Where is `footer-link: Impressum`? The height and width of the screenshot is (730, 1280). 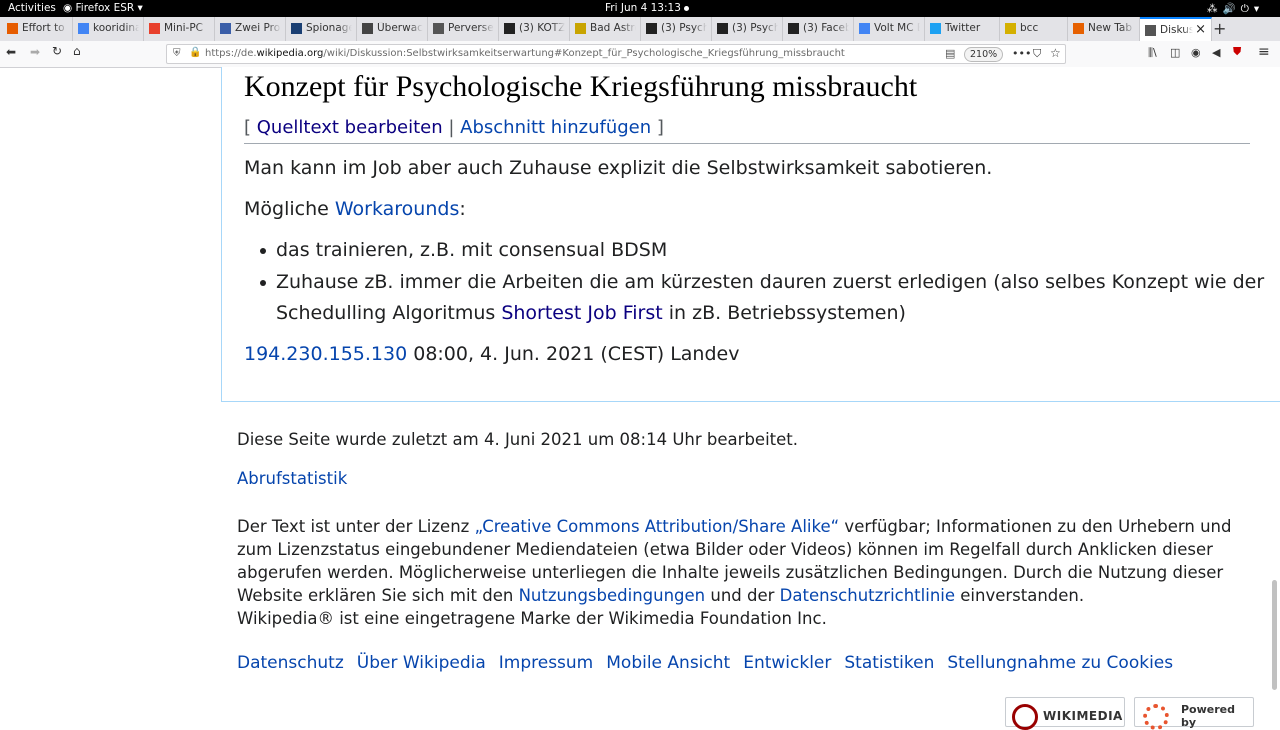
footer-link: Impressum is located at coordinates (546, 663).